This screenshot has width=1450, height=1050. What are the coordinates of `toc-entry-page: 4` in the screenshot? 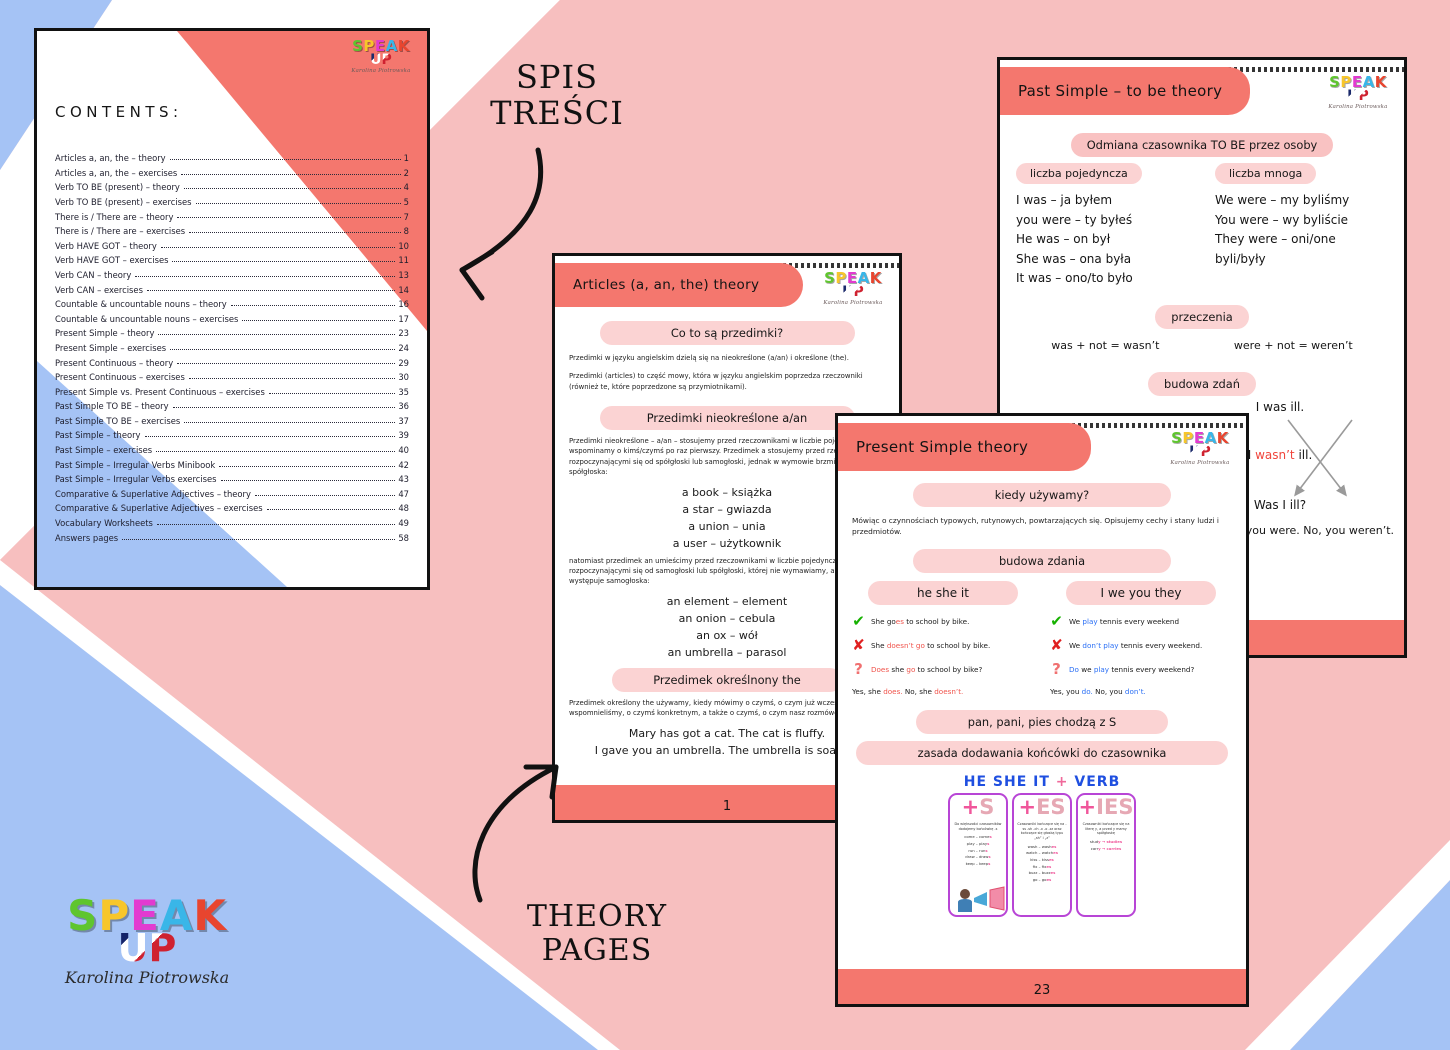 It's located at (406, 187).